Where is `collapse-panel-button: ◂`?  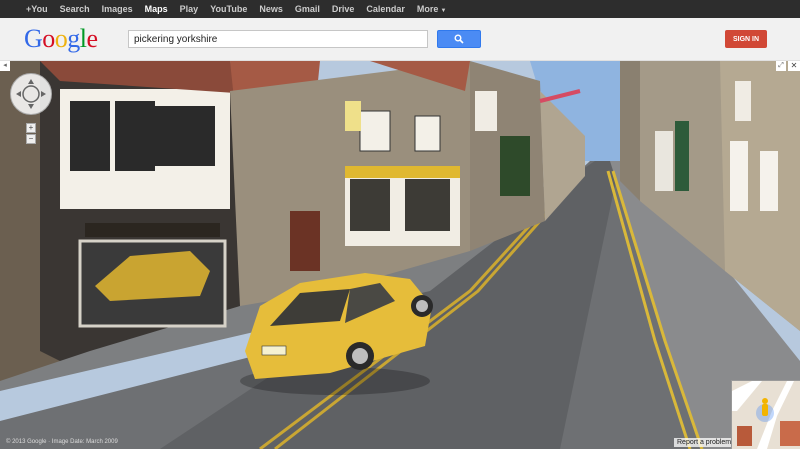
collapse-panel-button: ◂ is located at coordinates (5, 66).